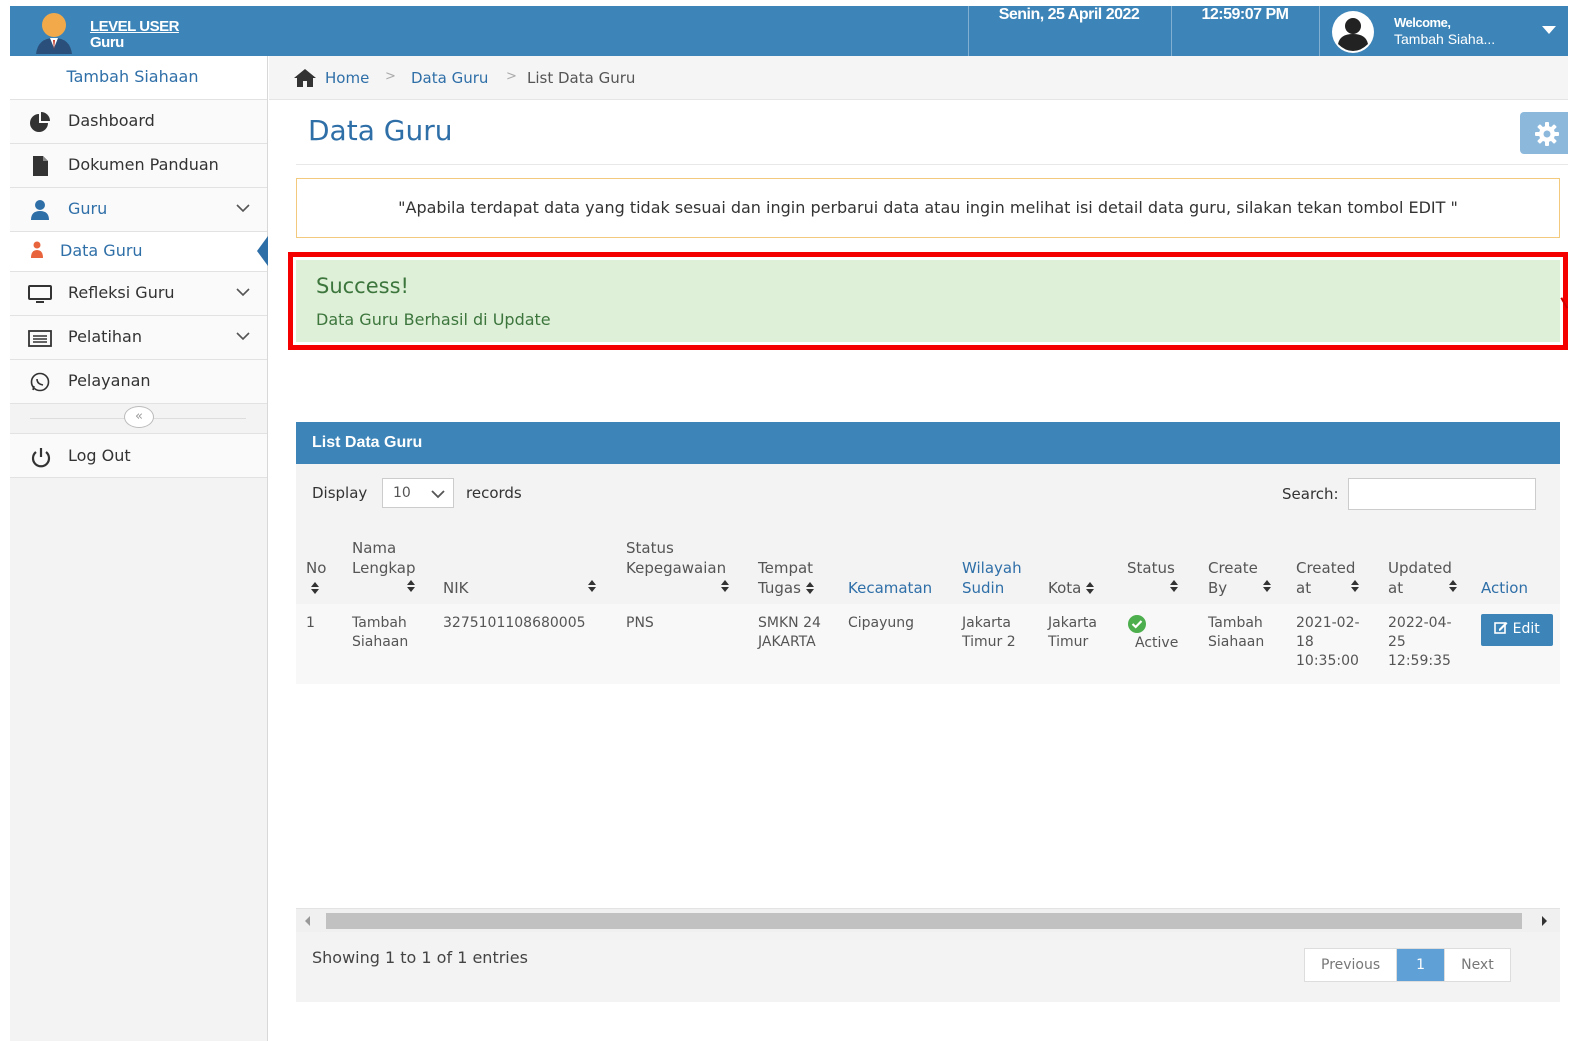 This screenshot has width=1578, height=1041. I want to click on column-header-wilayah-sudin: Wilayah Sudin, so click(995, 566).